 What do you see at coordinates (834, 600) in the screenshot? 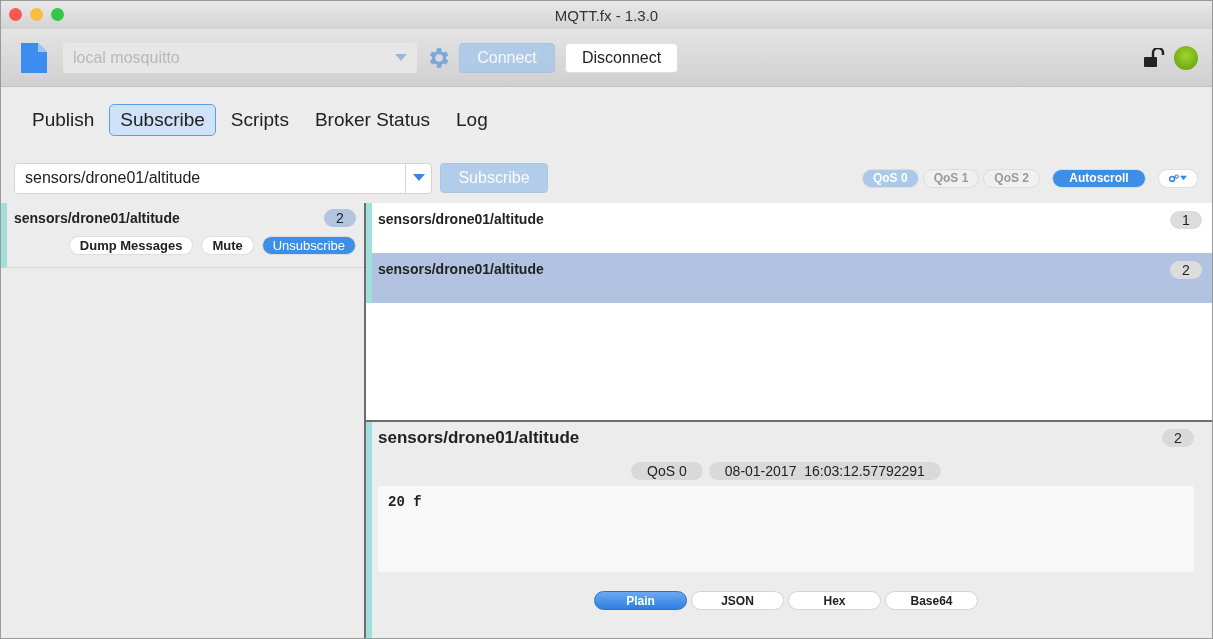
I see `format-toggle: Hex` at bounding box center [834, 600].